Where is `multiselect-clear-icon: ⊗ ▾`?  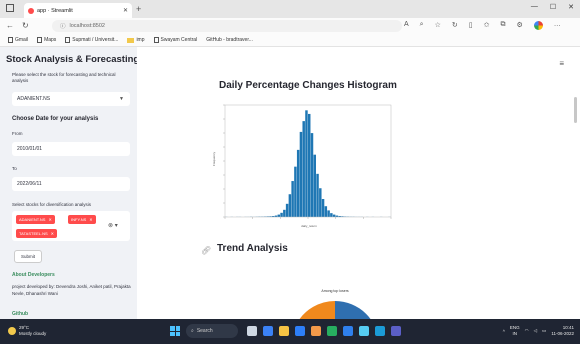 multiselect-clear-icon: ⊗ ▾ is located at coordinates (113, 225).